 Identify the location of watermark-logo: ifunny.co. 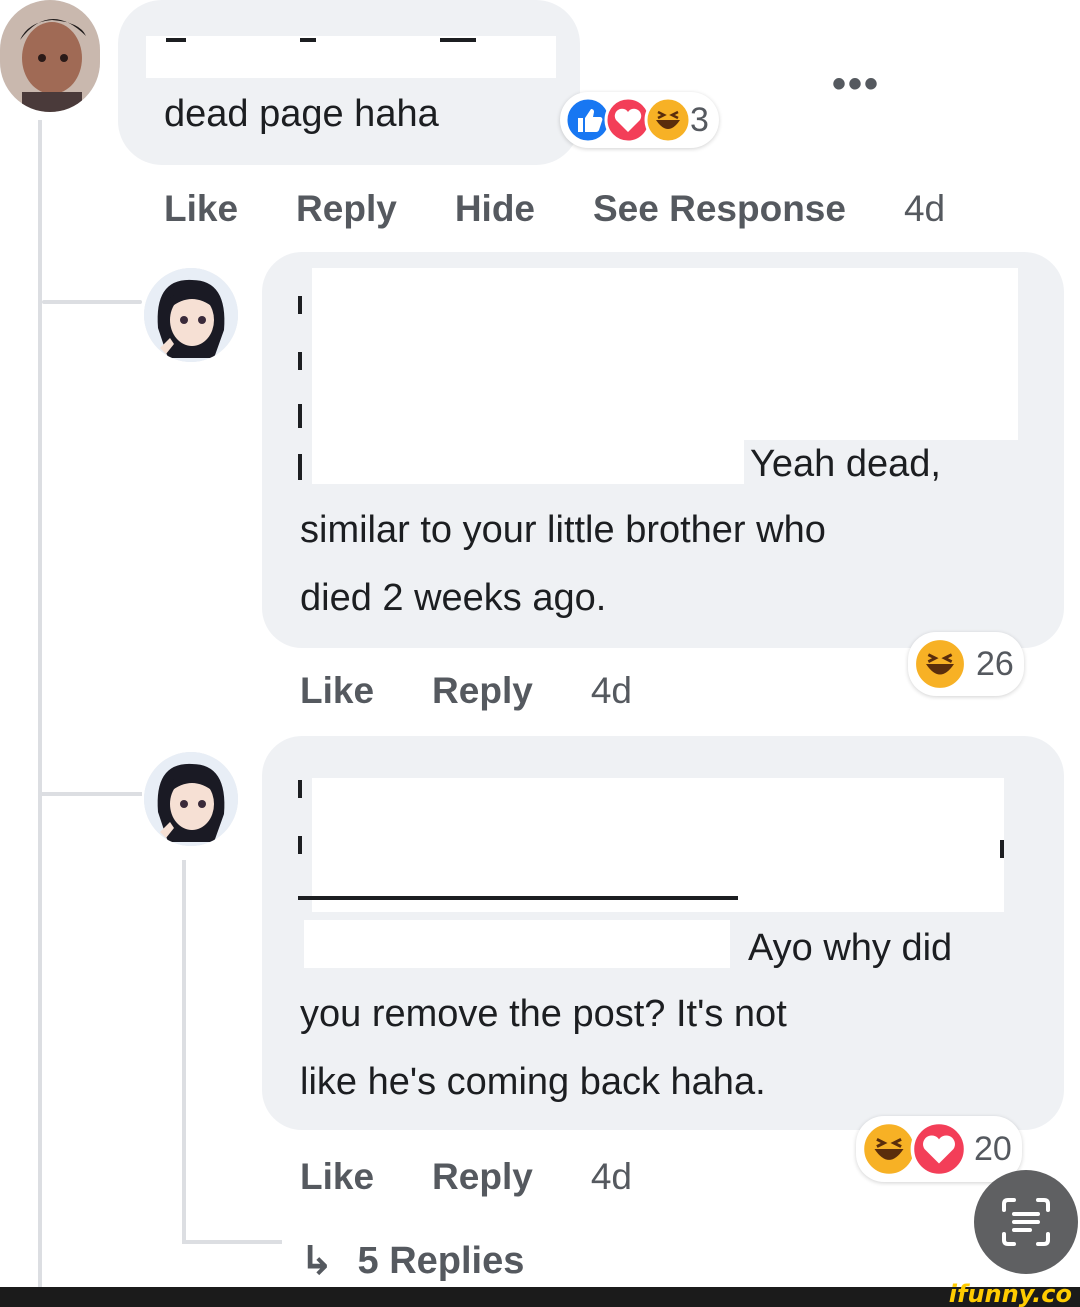
(1010, 1293).